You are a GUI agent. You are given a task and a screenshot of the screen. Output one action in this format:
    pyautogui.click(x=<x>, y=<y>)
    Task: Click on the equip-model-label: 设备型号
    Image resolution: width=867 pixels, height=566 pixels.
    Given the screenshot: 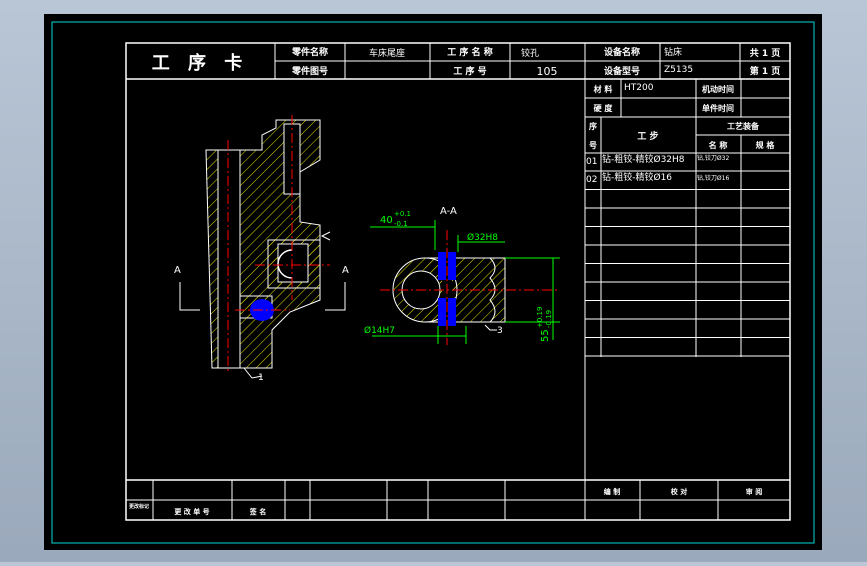 What is the action you would take?
    pyautogui.click(x=622, y=71)
    